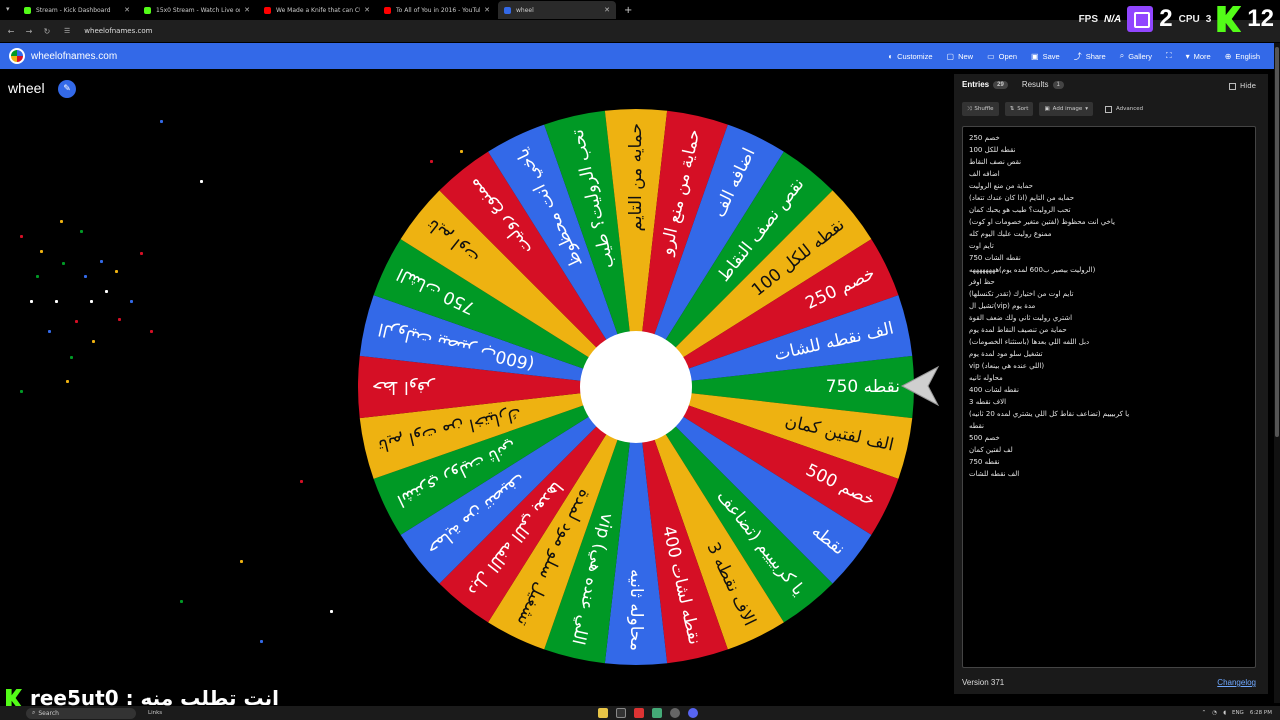  Describe the element at coordinates (1109, 246) in the screenshot. I see `entry-line: تايم اوت` at that location.